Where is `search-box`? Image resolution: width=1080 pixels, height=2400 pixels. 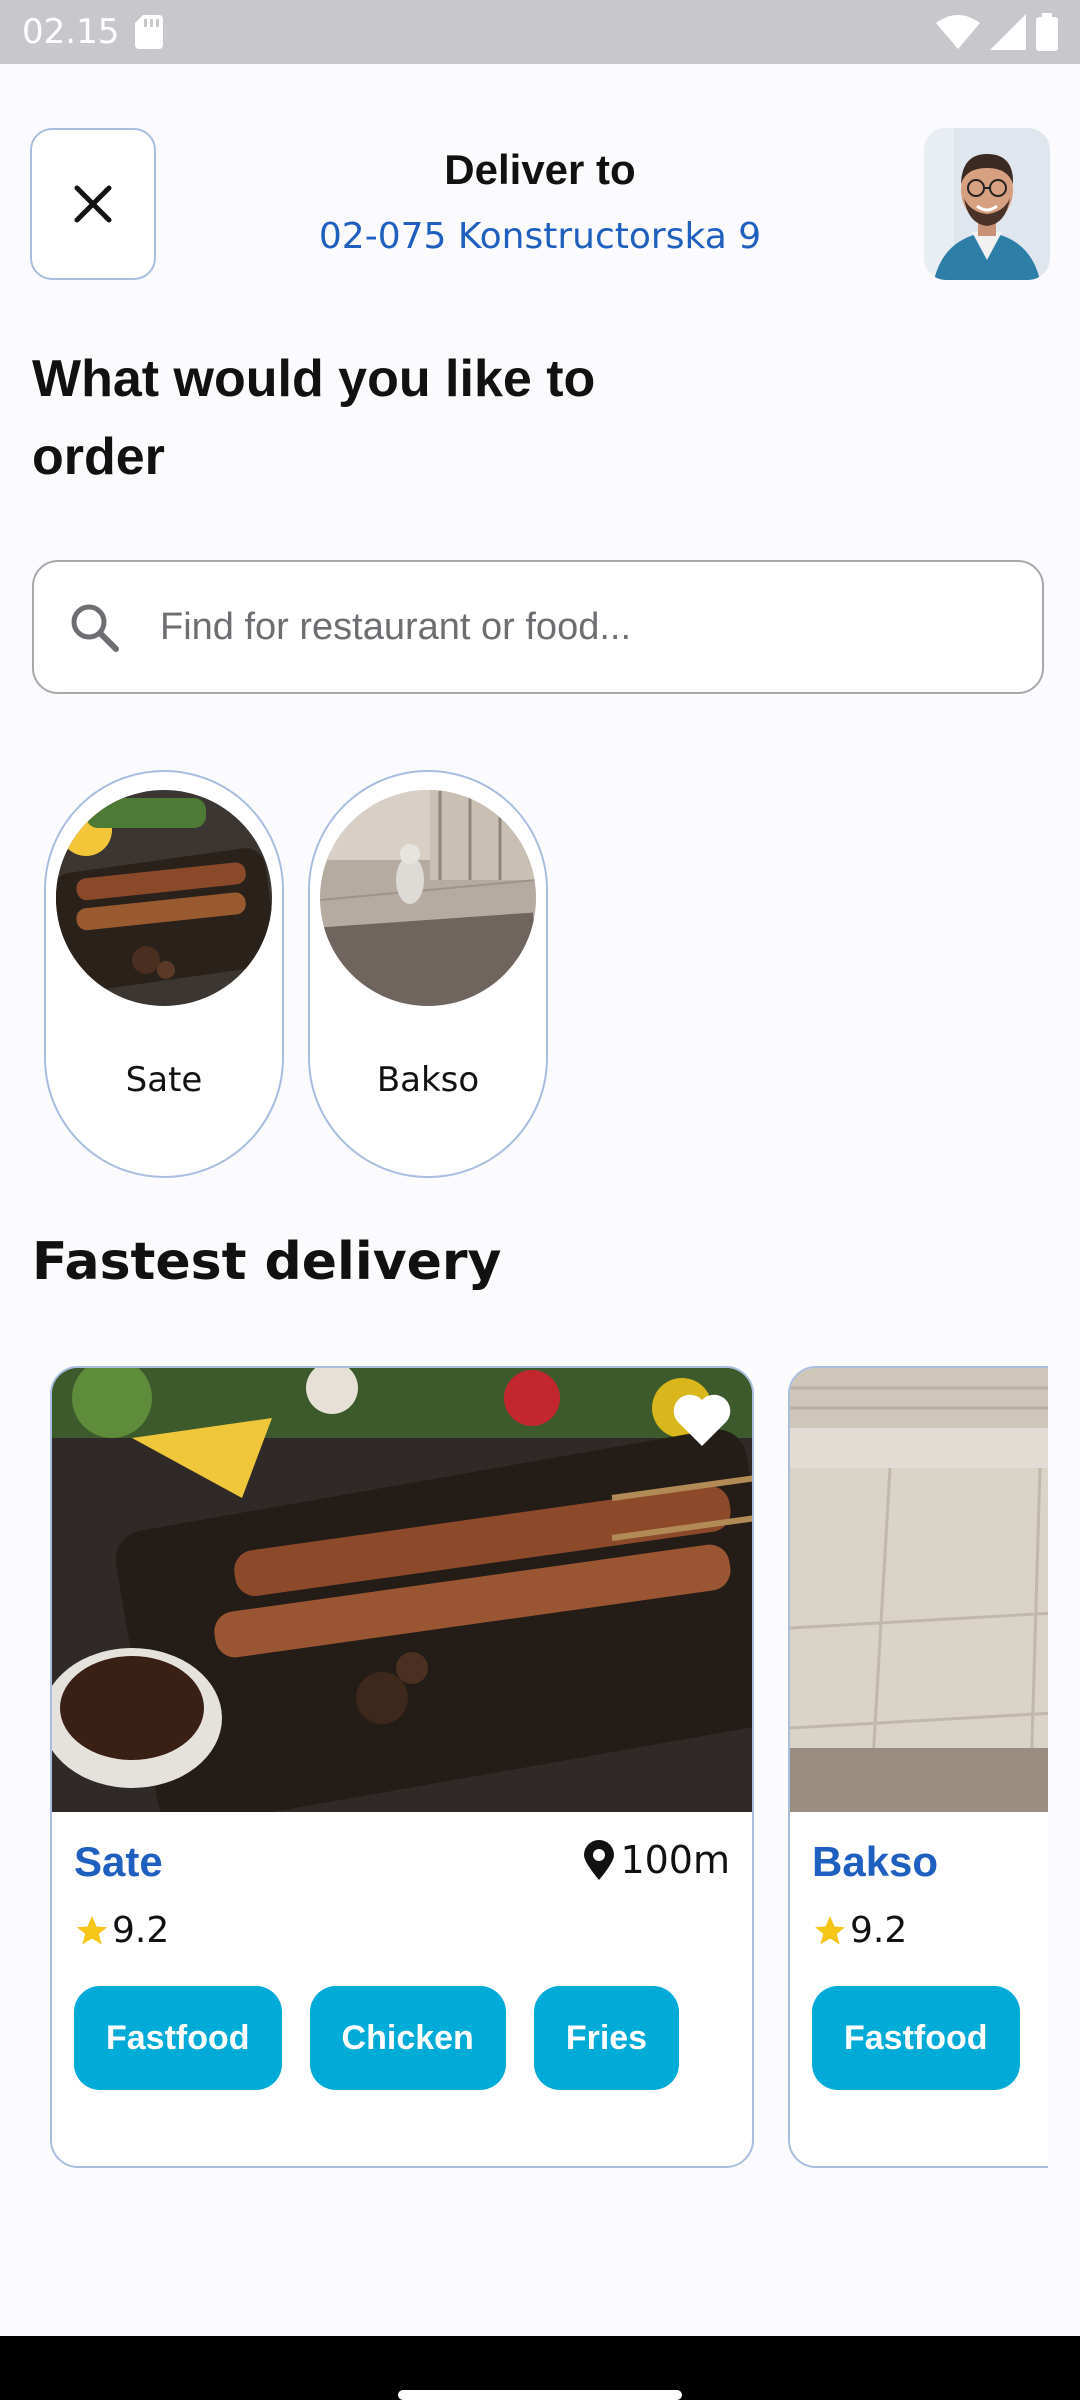 search-box is located at coordinates (538, 627).